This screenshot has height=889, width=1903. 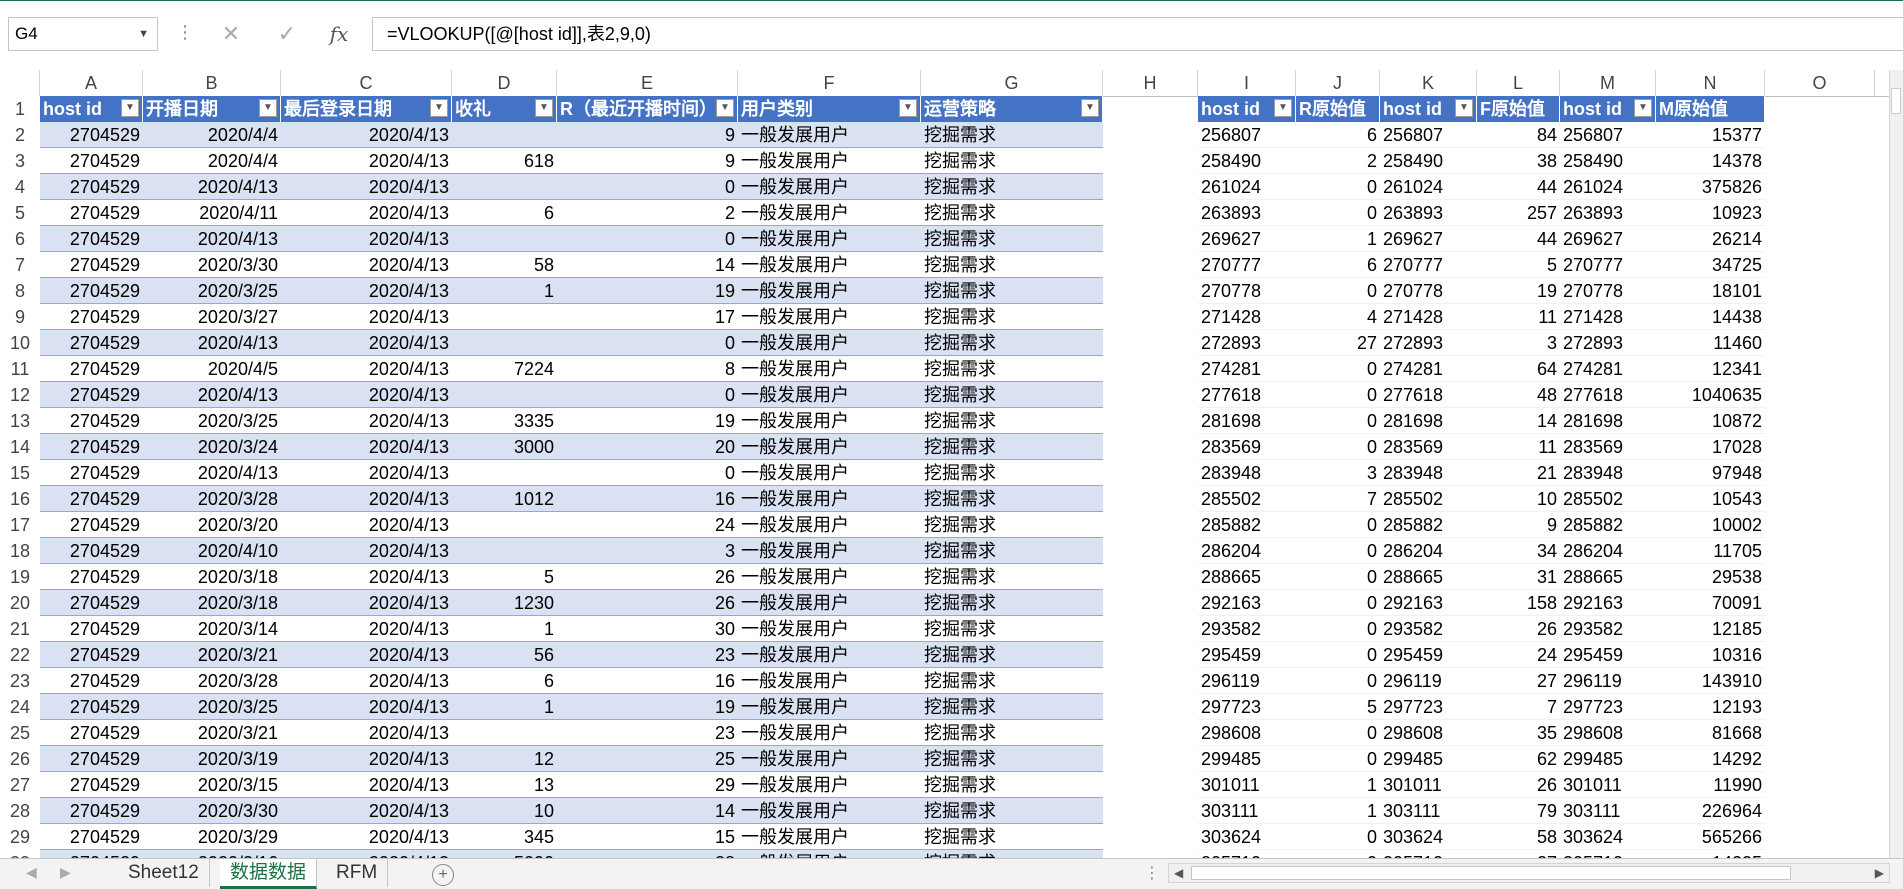 I want to click on data-cell: 29, so click(x=647, y=785).